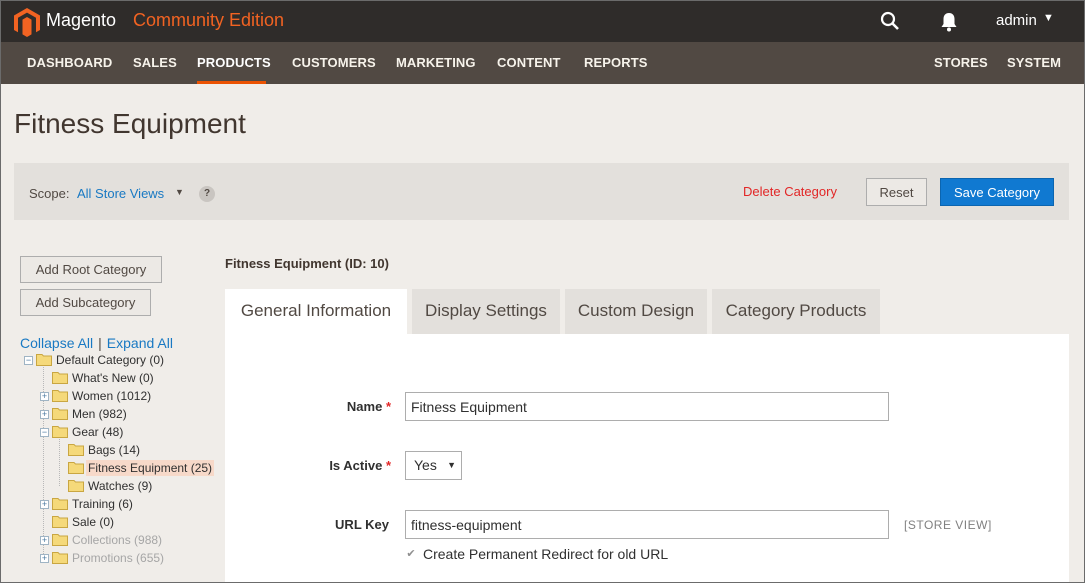 This screenshot has width=1085, height=583. What do you see at coordinates (961, 62) in the screenshot?
I see `nav-stores: STORES` at bounding box center [961, 62].